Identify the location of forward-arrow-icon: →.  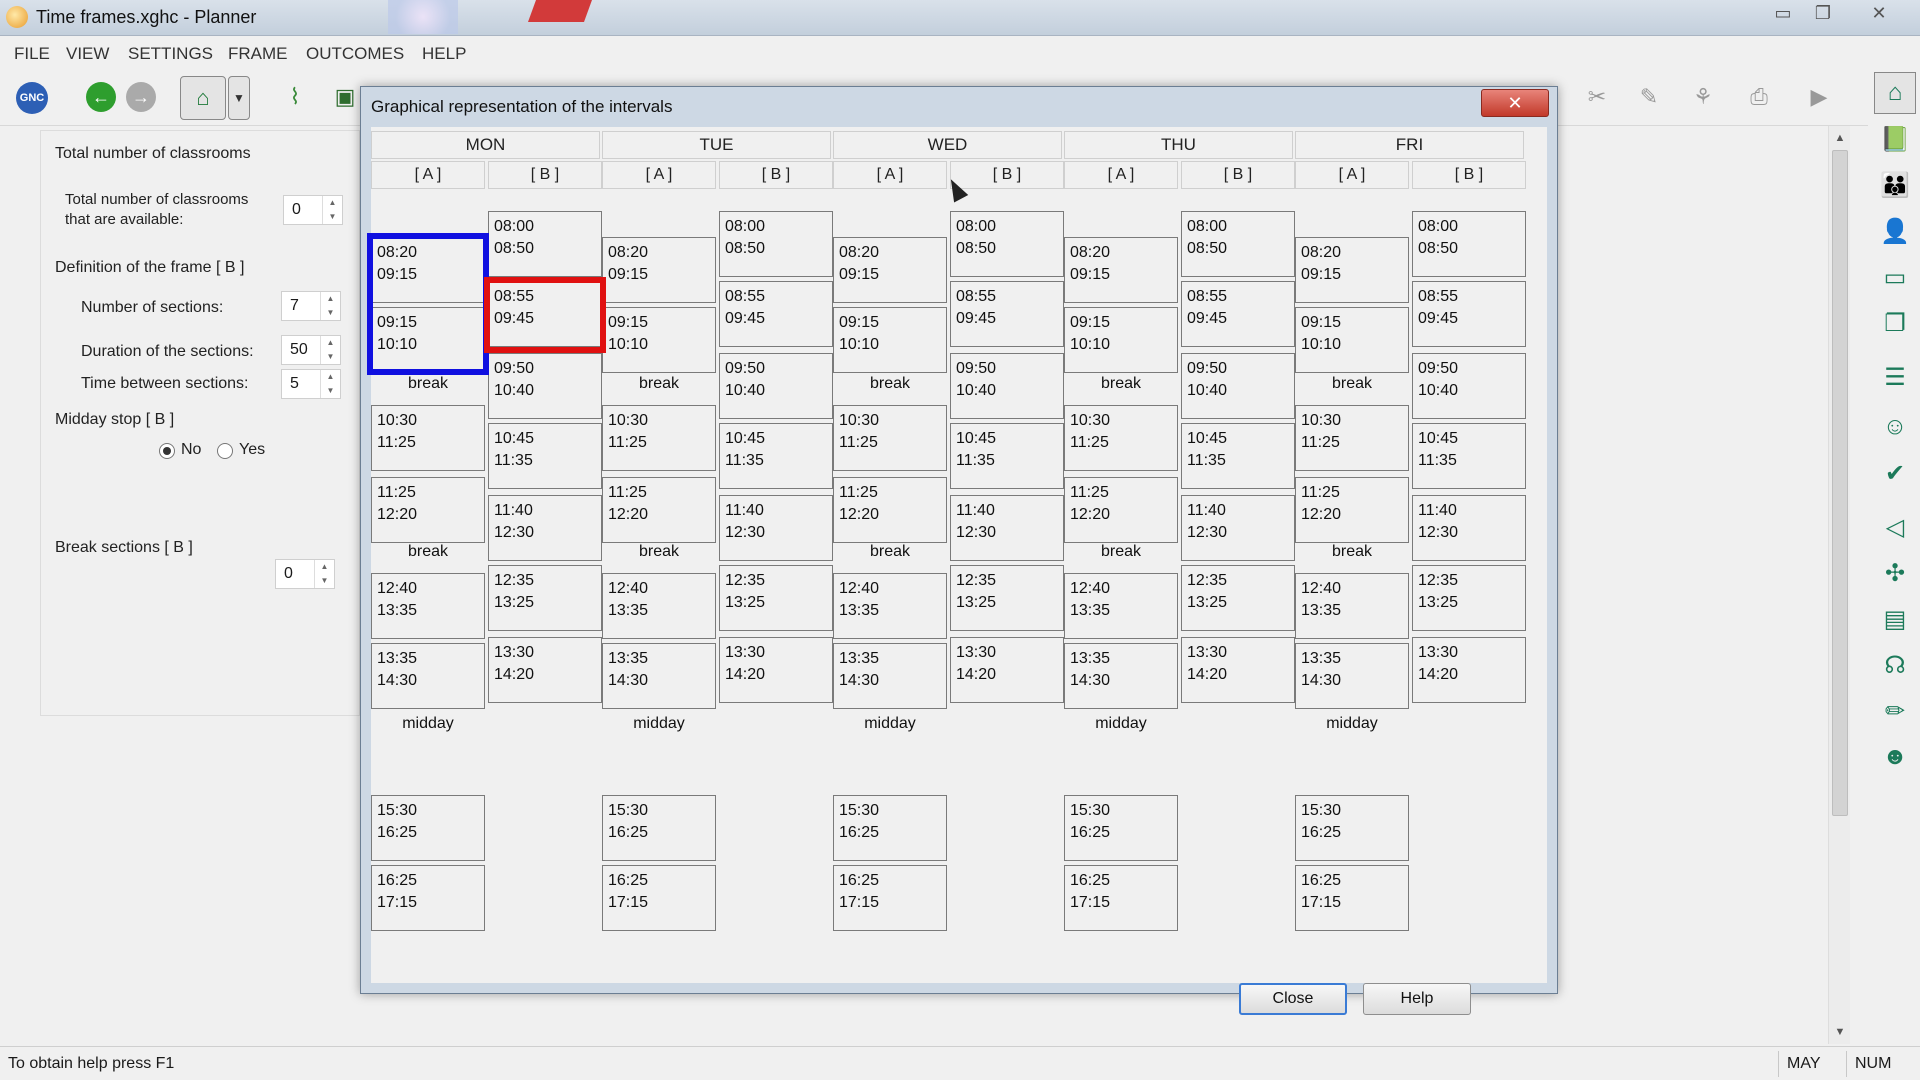
(141, 97).